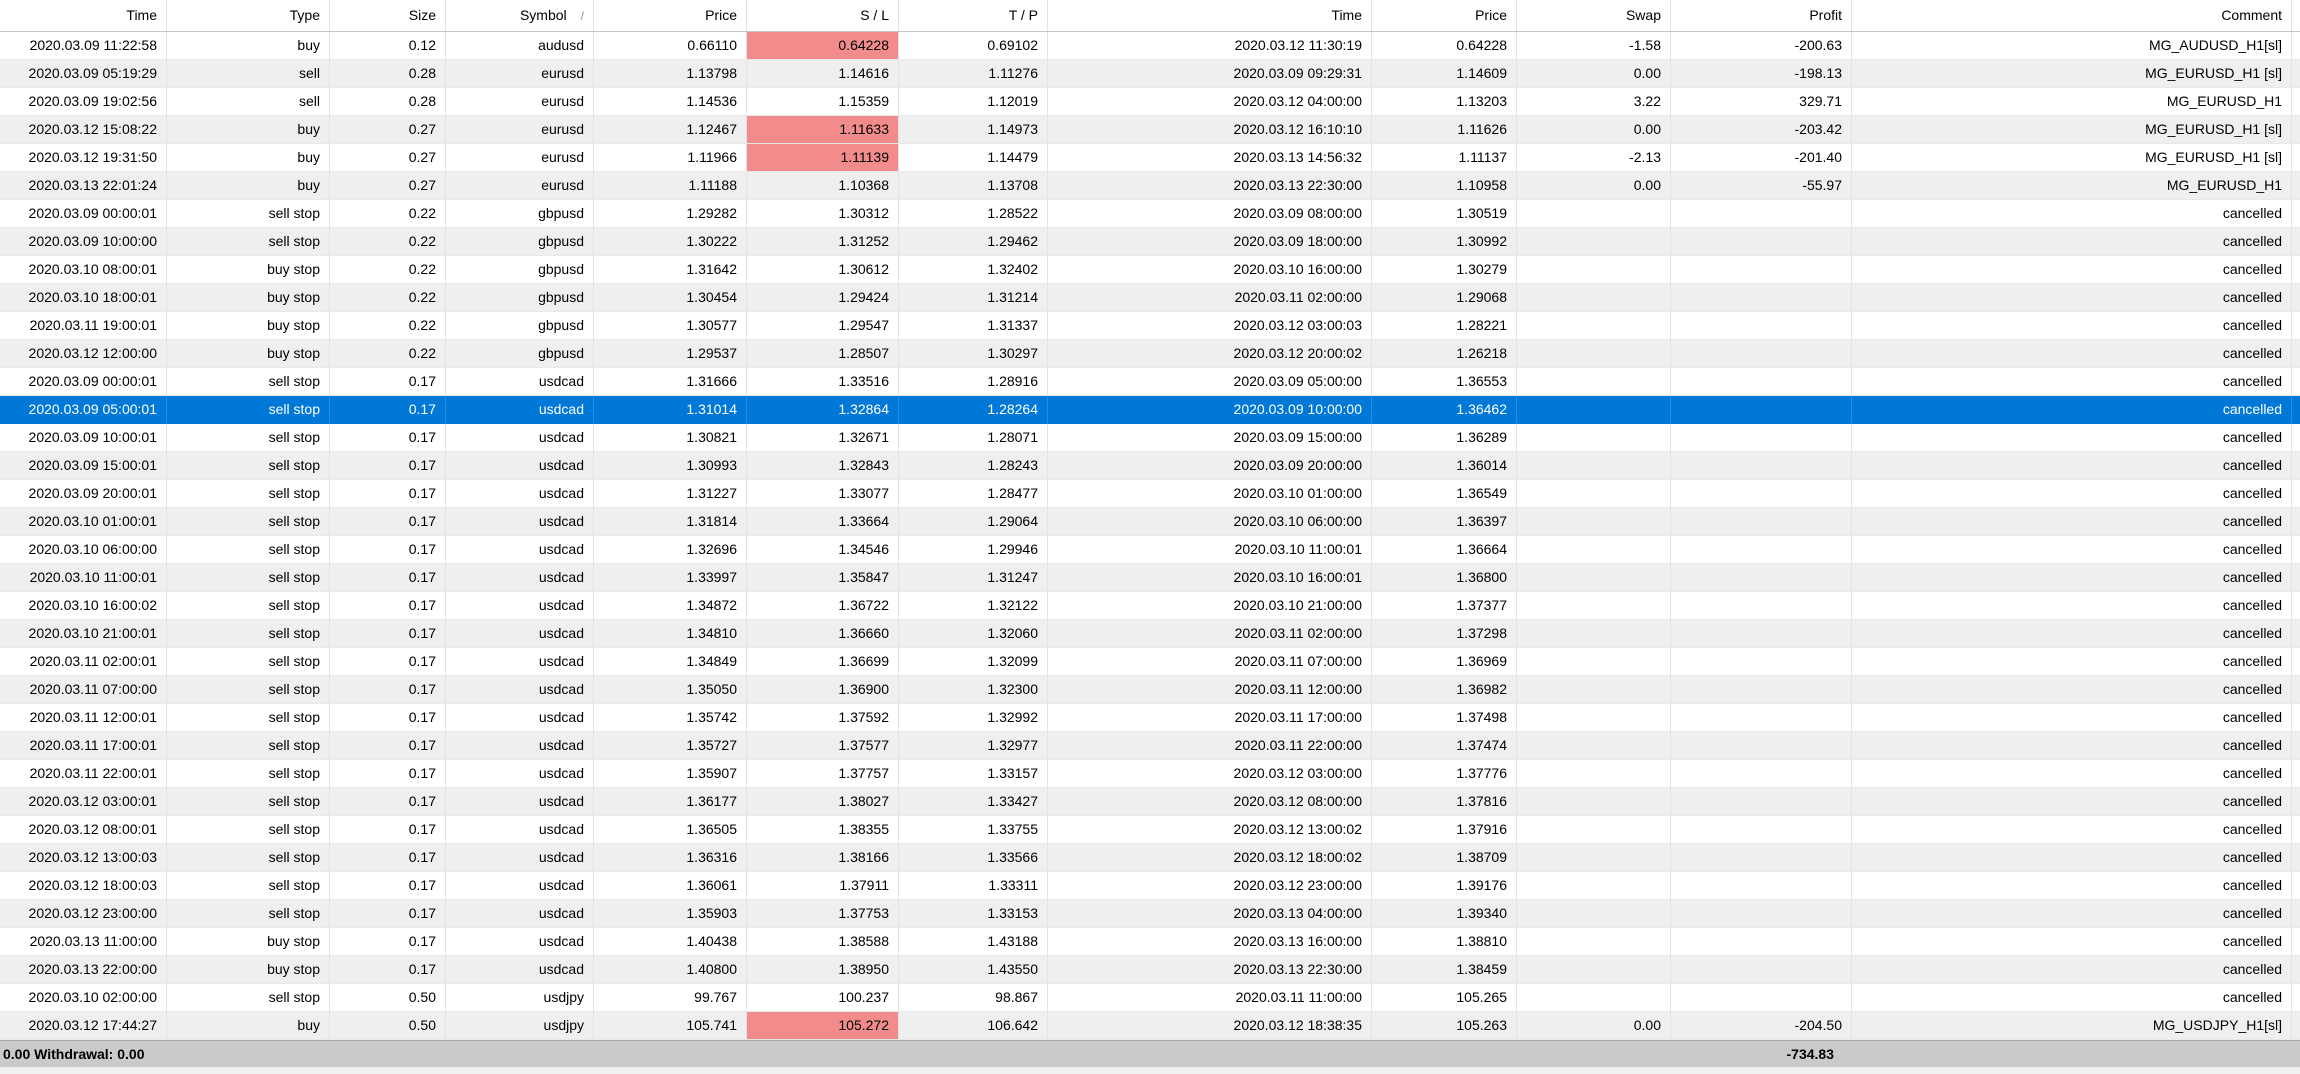 This screenshot has height=1074, width=2300. I want to click on footer-withdrawal-text: 0.00 Withdrawal: 0.00, so click(74, 1054).